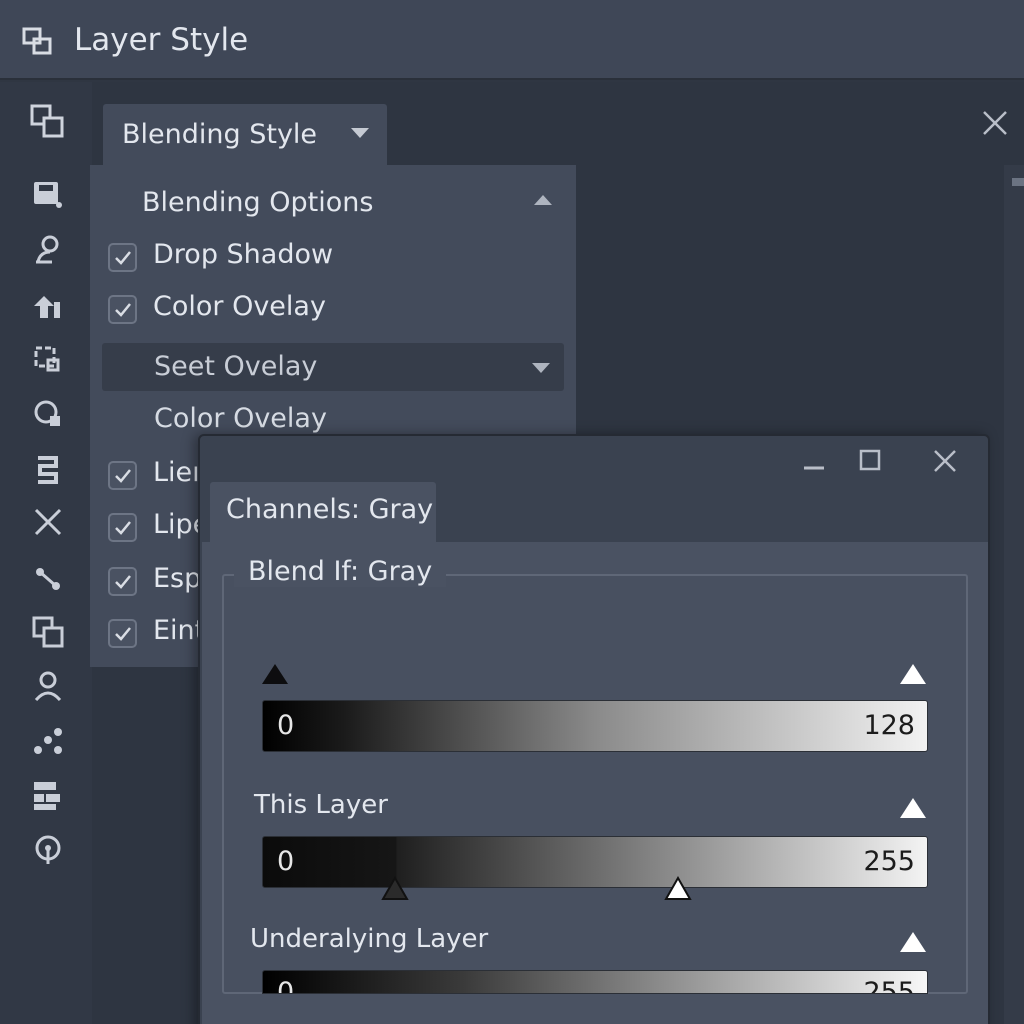 The height and width of the screenshot is (1024, 1024). Describe the element at coordinates (48, 414) in the screenshot. I see `globe-icon` at that location.